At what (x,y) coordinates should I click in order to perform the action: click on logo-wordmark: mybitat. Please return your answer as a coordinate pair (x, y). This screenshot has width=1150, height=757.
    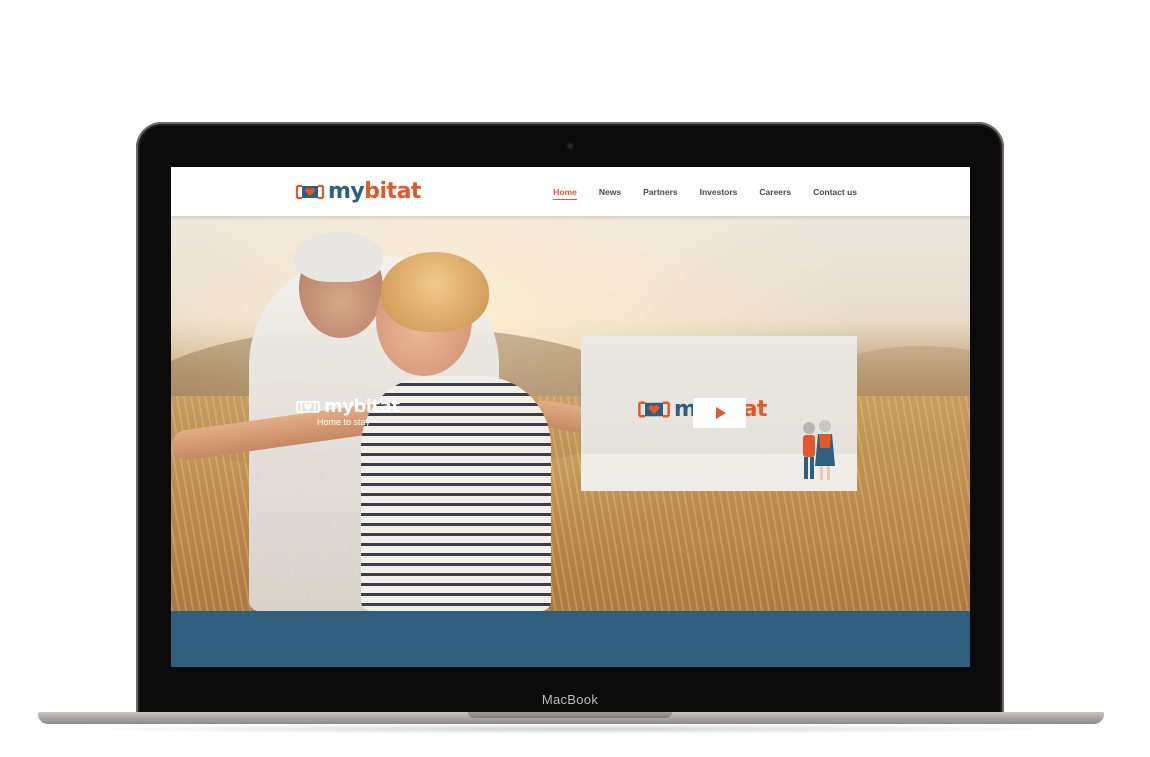
    Looking at the image, I should click on (374, 191).